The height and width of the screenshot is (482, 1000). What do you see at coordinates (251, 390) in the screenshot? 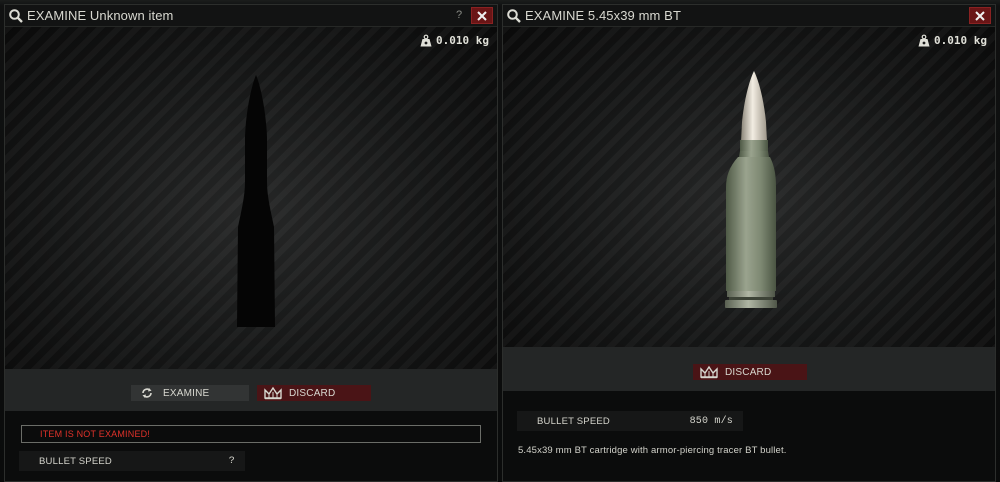
I see `action-bar: EXAMINE DISCARD` at bounding box center [251, 390].